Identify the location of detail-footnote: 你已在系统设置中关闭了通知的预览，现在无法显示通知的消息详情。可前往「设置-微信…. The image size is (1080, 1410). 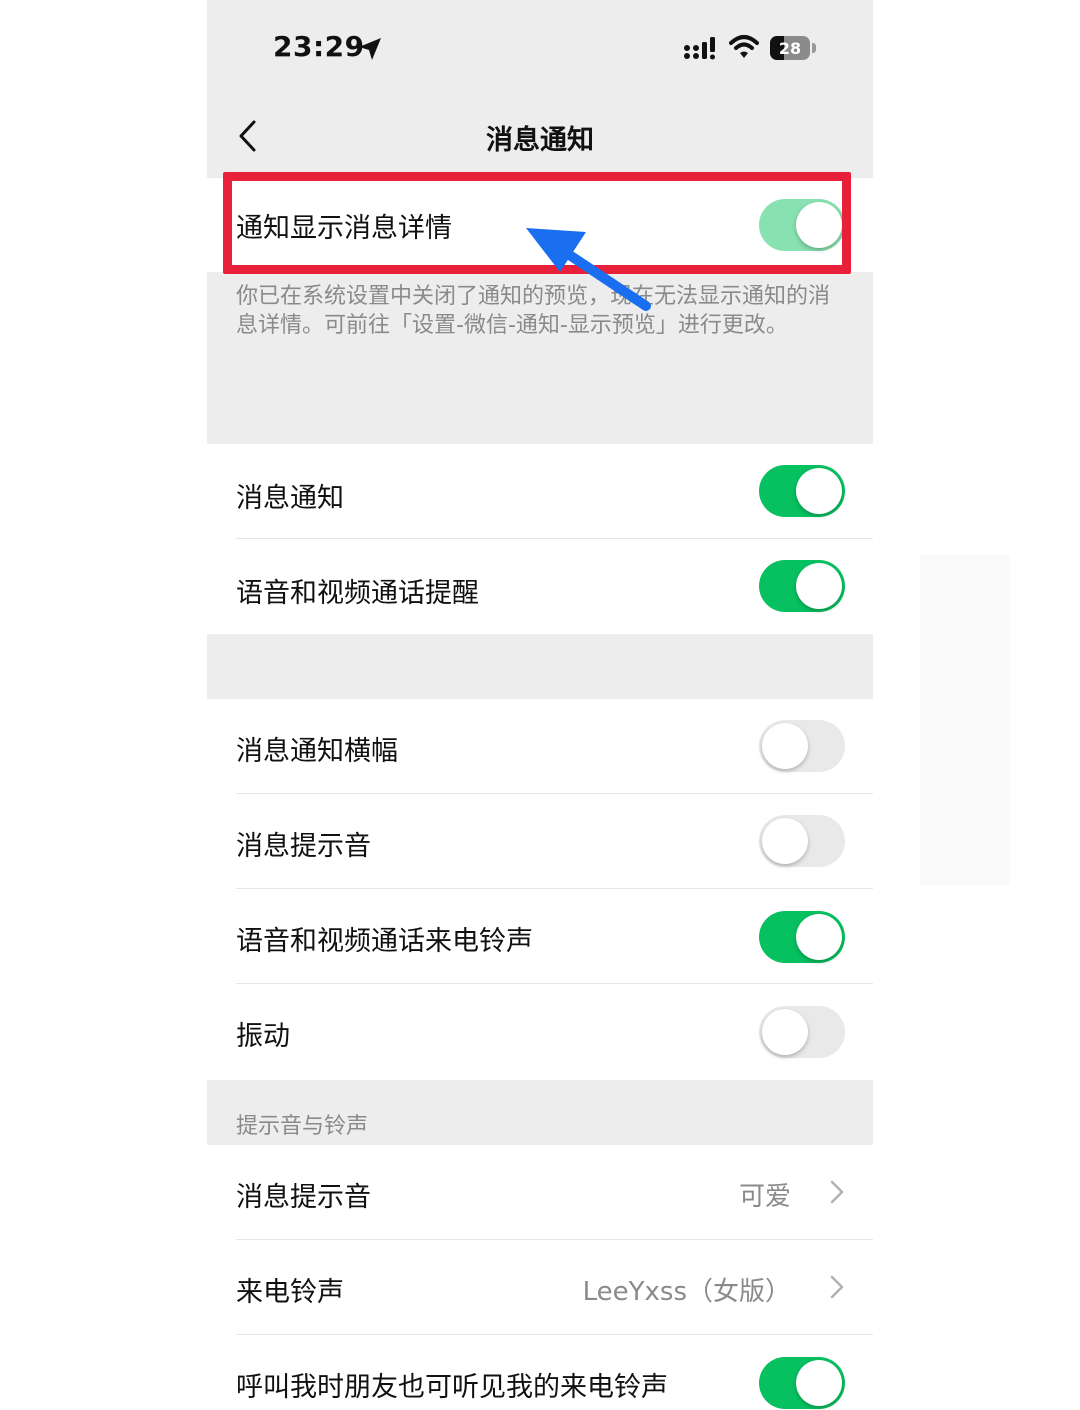
(533, 311).